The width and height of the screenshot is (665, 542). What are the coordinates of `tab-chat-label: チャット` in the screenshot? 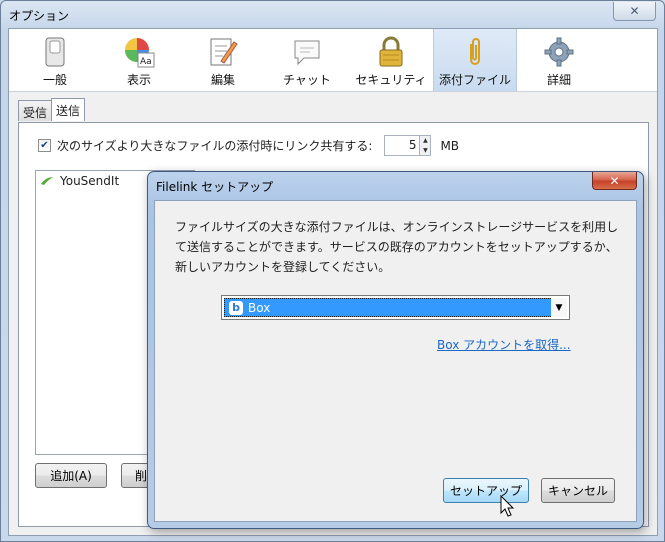 It's located at (307, 80).